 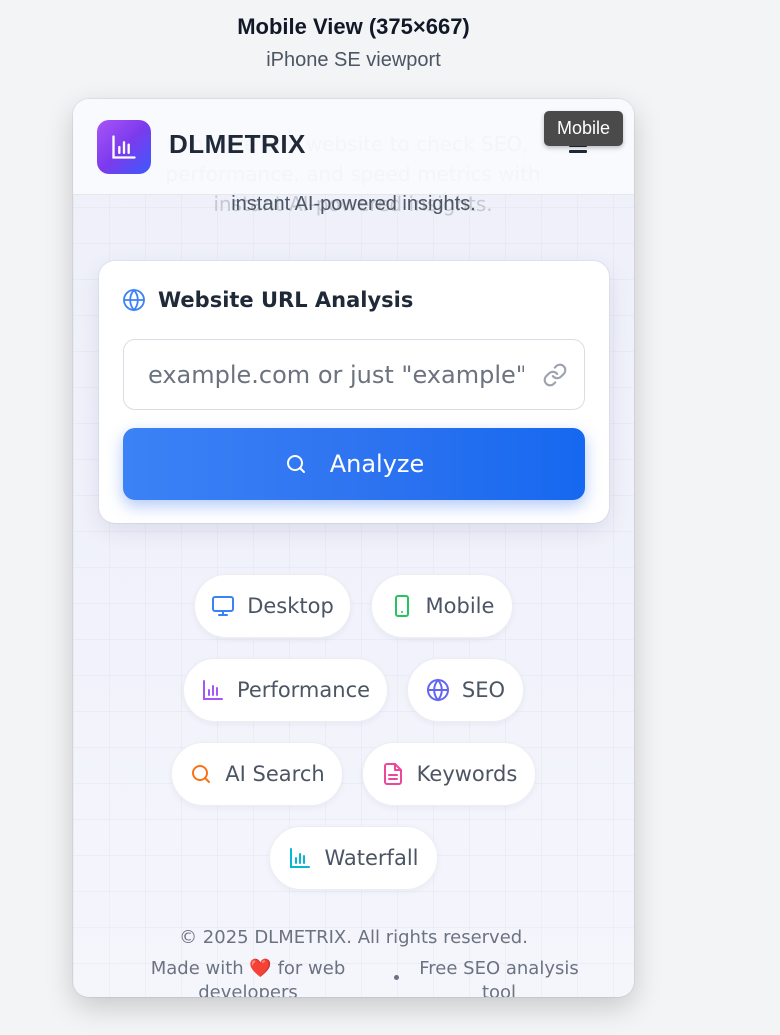 I want to click on feature-pill-mobile: Mobile, so click(x=442, y=606).